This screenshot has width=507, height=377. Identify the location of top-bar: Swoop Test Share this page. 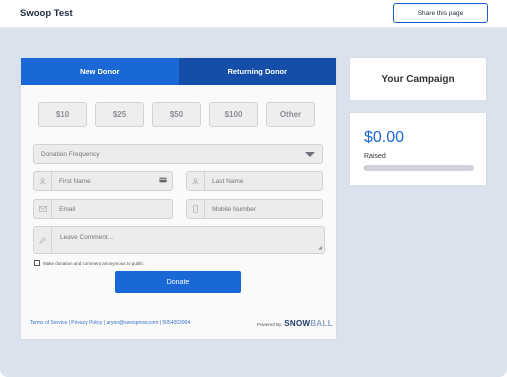
(253, 14).